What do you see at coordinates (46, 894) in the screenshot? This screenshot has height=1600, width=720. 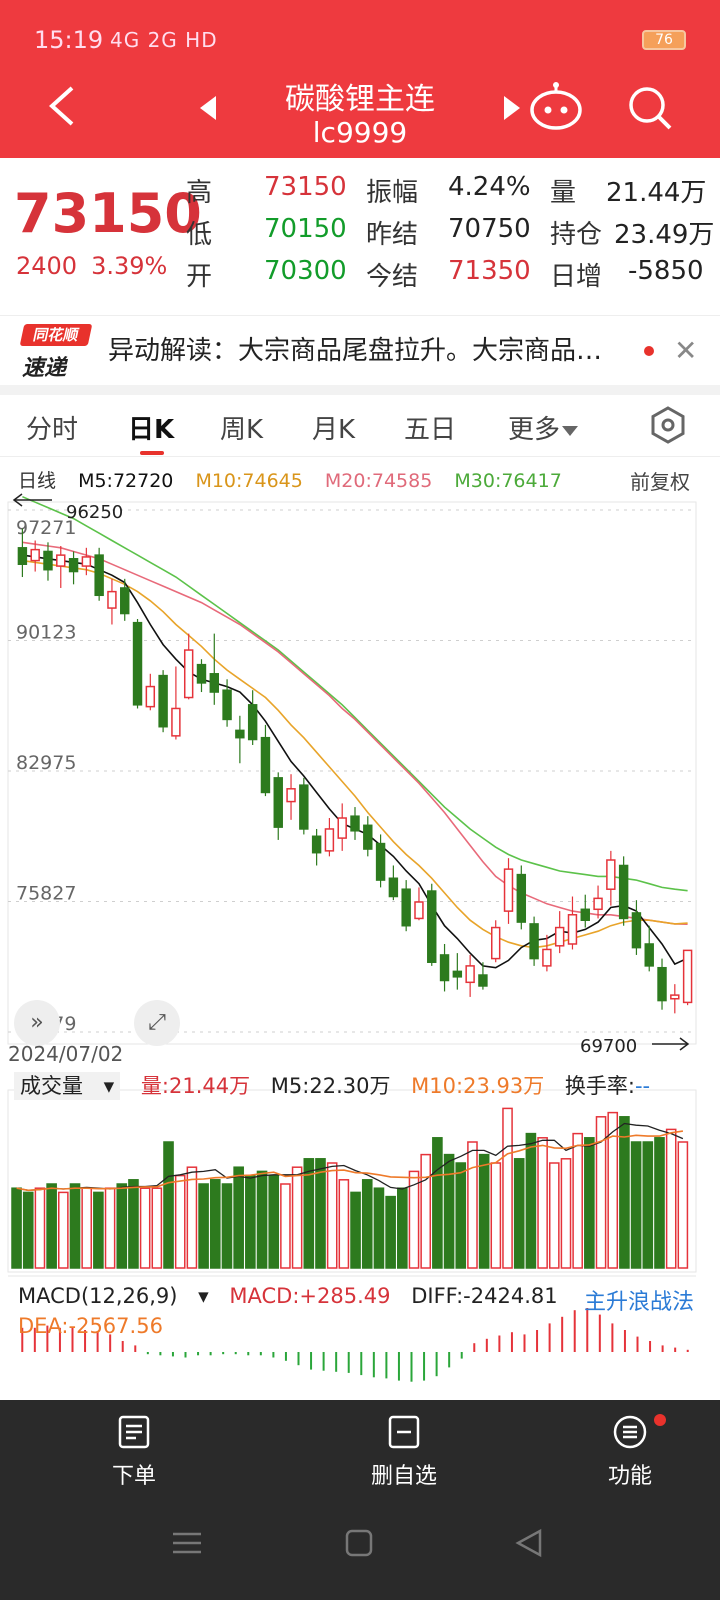 I see `y-tick-label: 75827` at bounding box center [46, 894].